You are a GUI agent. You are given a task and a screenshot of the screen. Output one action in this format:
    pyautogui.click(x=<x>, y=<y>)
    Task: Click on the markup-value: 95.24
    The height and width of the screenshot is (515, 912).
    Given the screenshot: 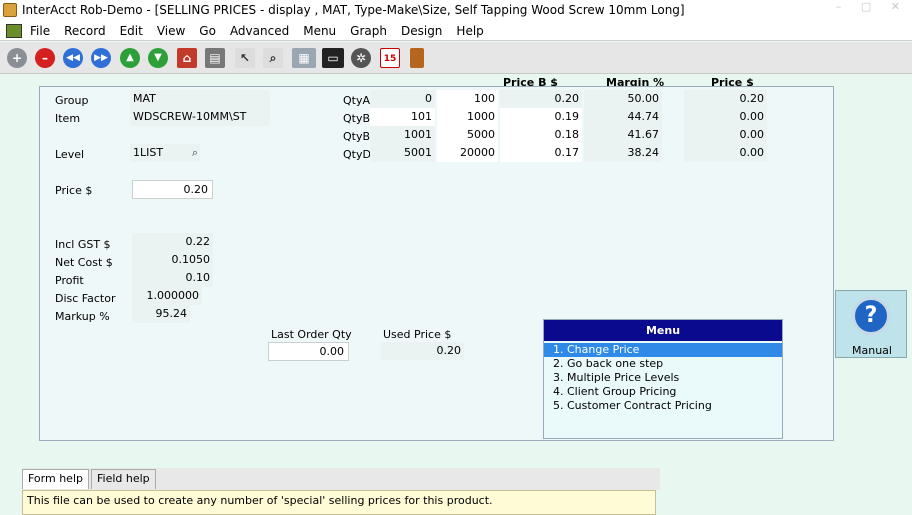 What is the action you would take?
    pyautogui.click(x=161, y=314)
    